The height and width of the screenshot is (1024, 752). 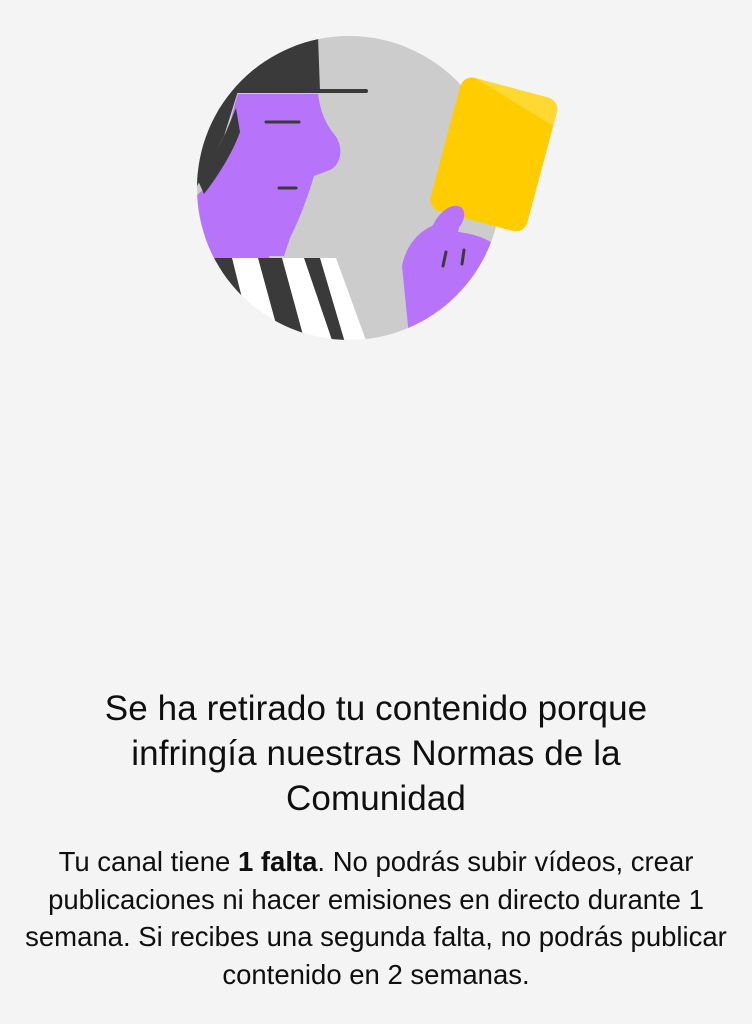 I want to click on referee-yellow-card-icon, so click(x=377, y=188).